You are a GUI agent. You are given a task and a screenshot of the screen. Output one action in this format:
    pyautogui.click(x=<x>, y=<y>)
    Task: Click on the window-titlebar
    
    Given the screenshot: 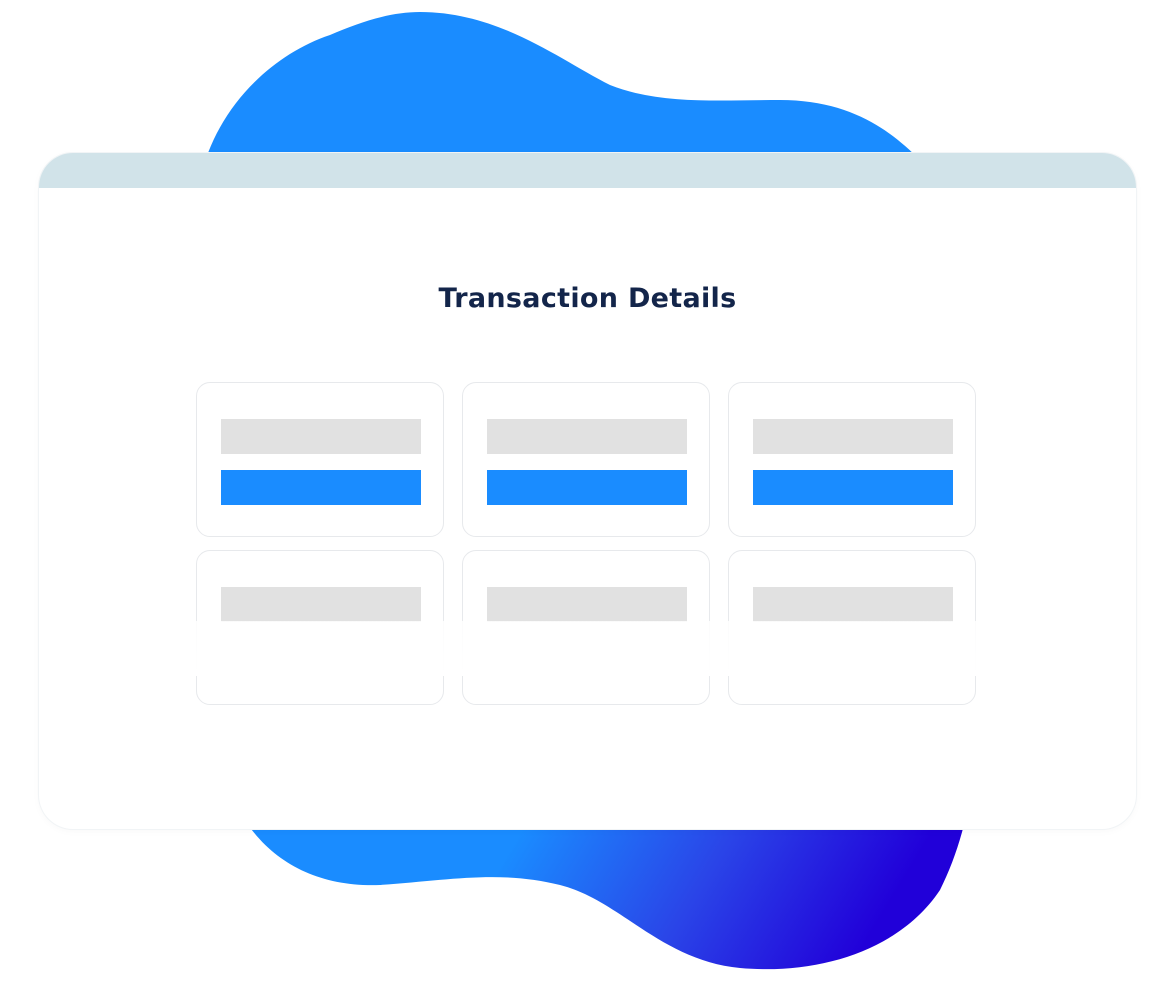 What is the action you would take?
    pyautogui.click(x=587, y=170)
    